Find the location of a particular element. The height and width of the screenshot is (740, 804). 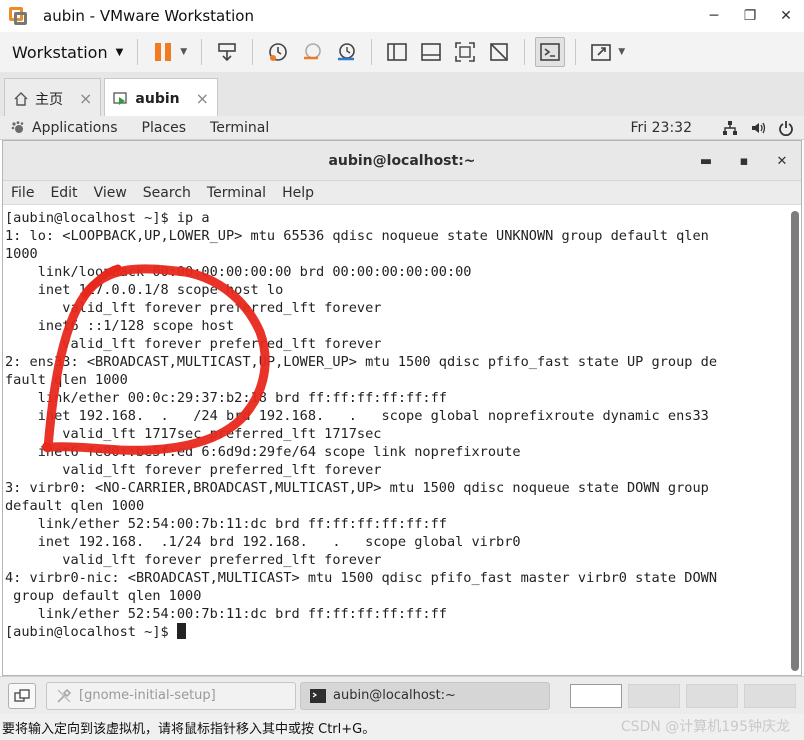

restore-button: ❐ is located at coordinates (750, 16).